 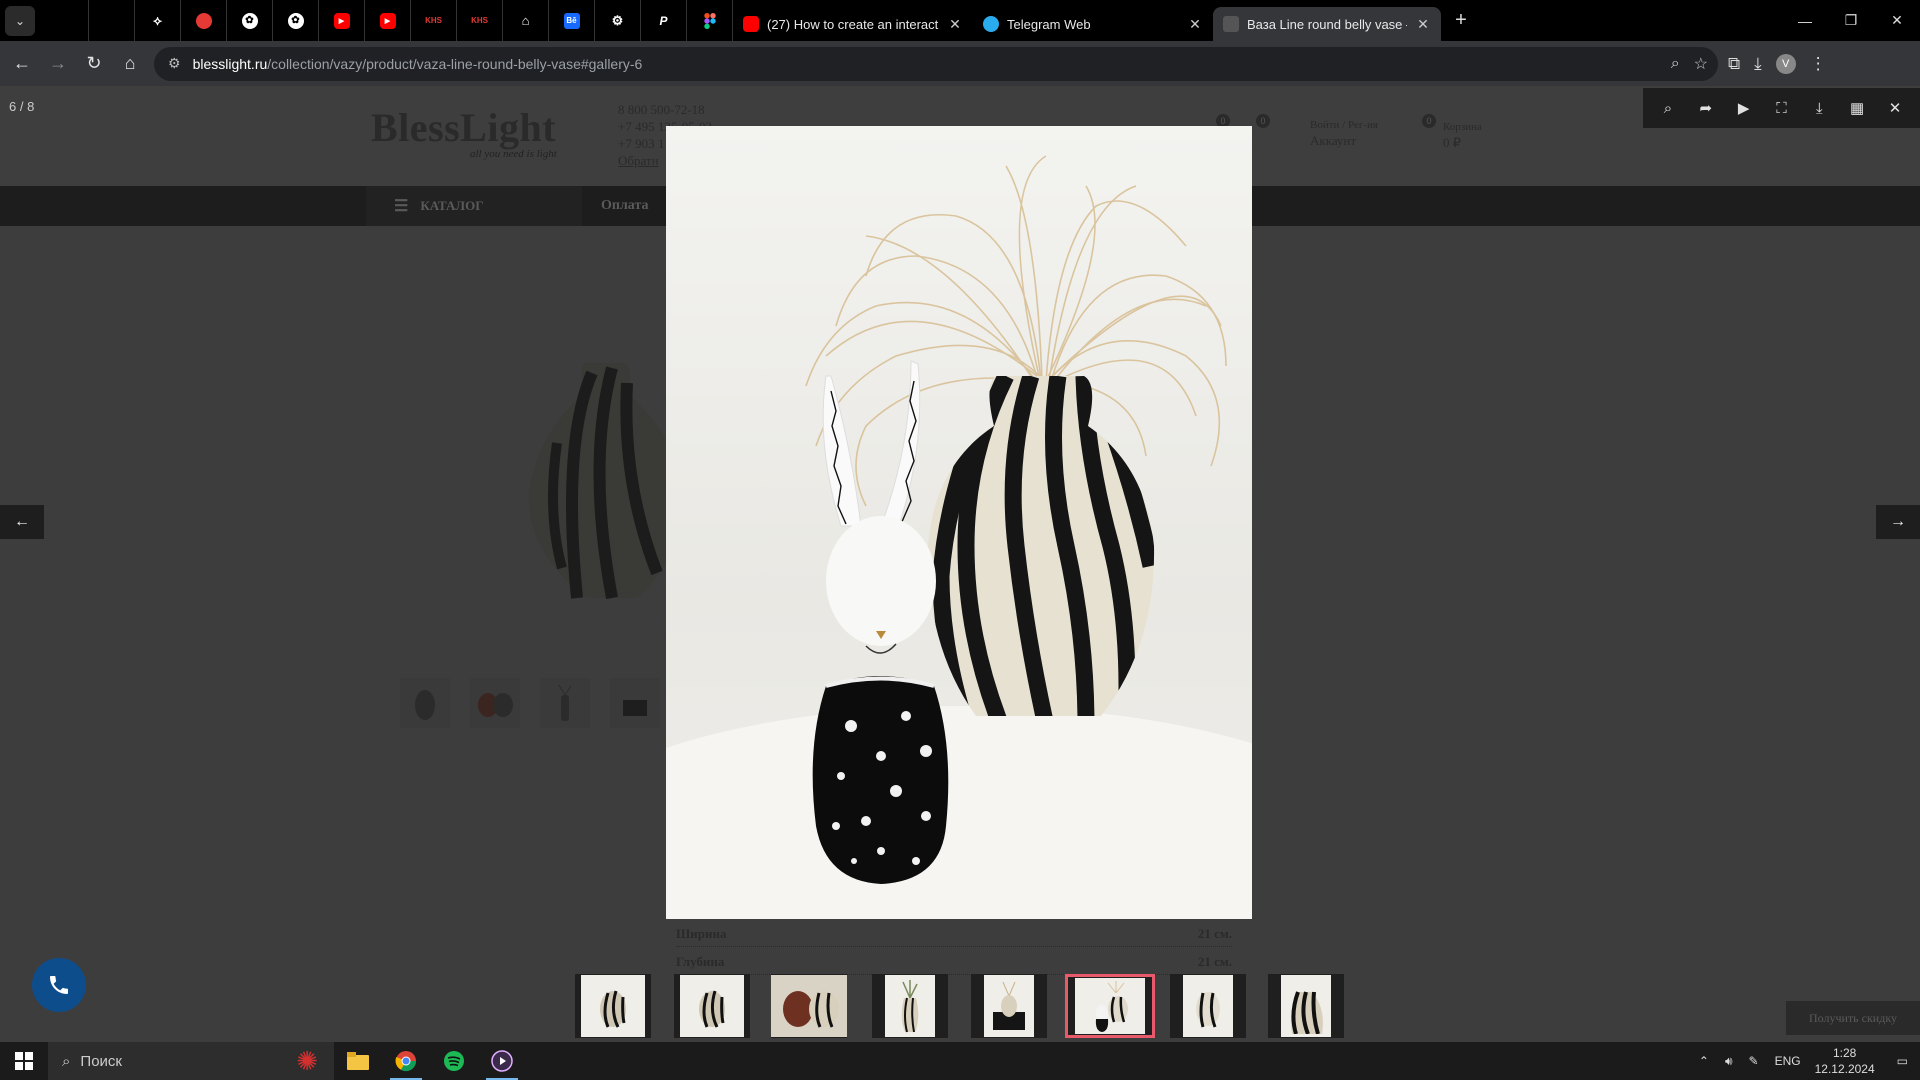 What do you see at coordinates (960, 1005) in the screenshot?
I see `gallery-thumbnail-strip` at bounding box center [960, 1005].